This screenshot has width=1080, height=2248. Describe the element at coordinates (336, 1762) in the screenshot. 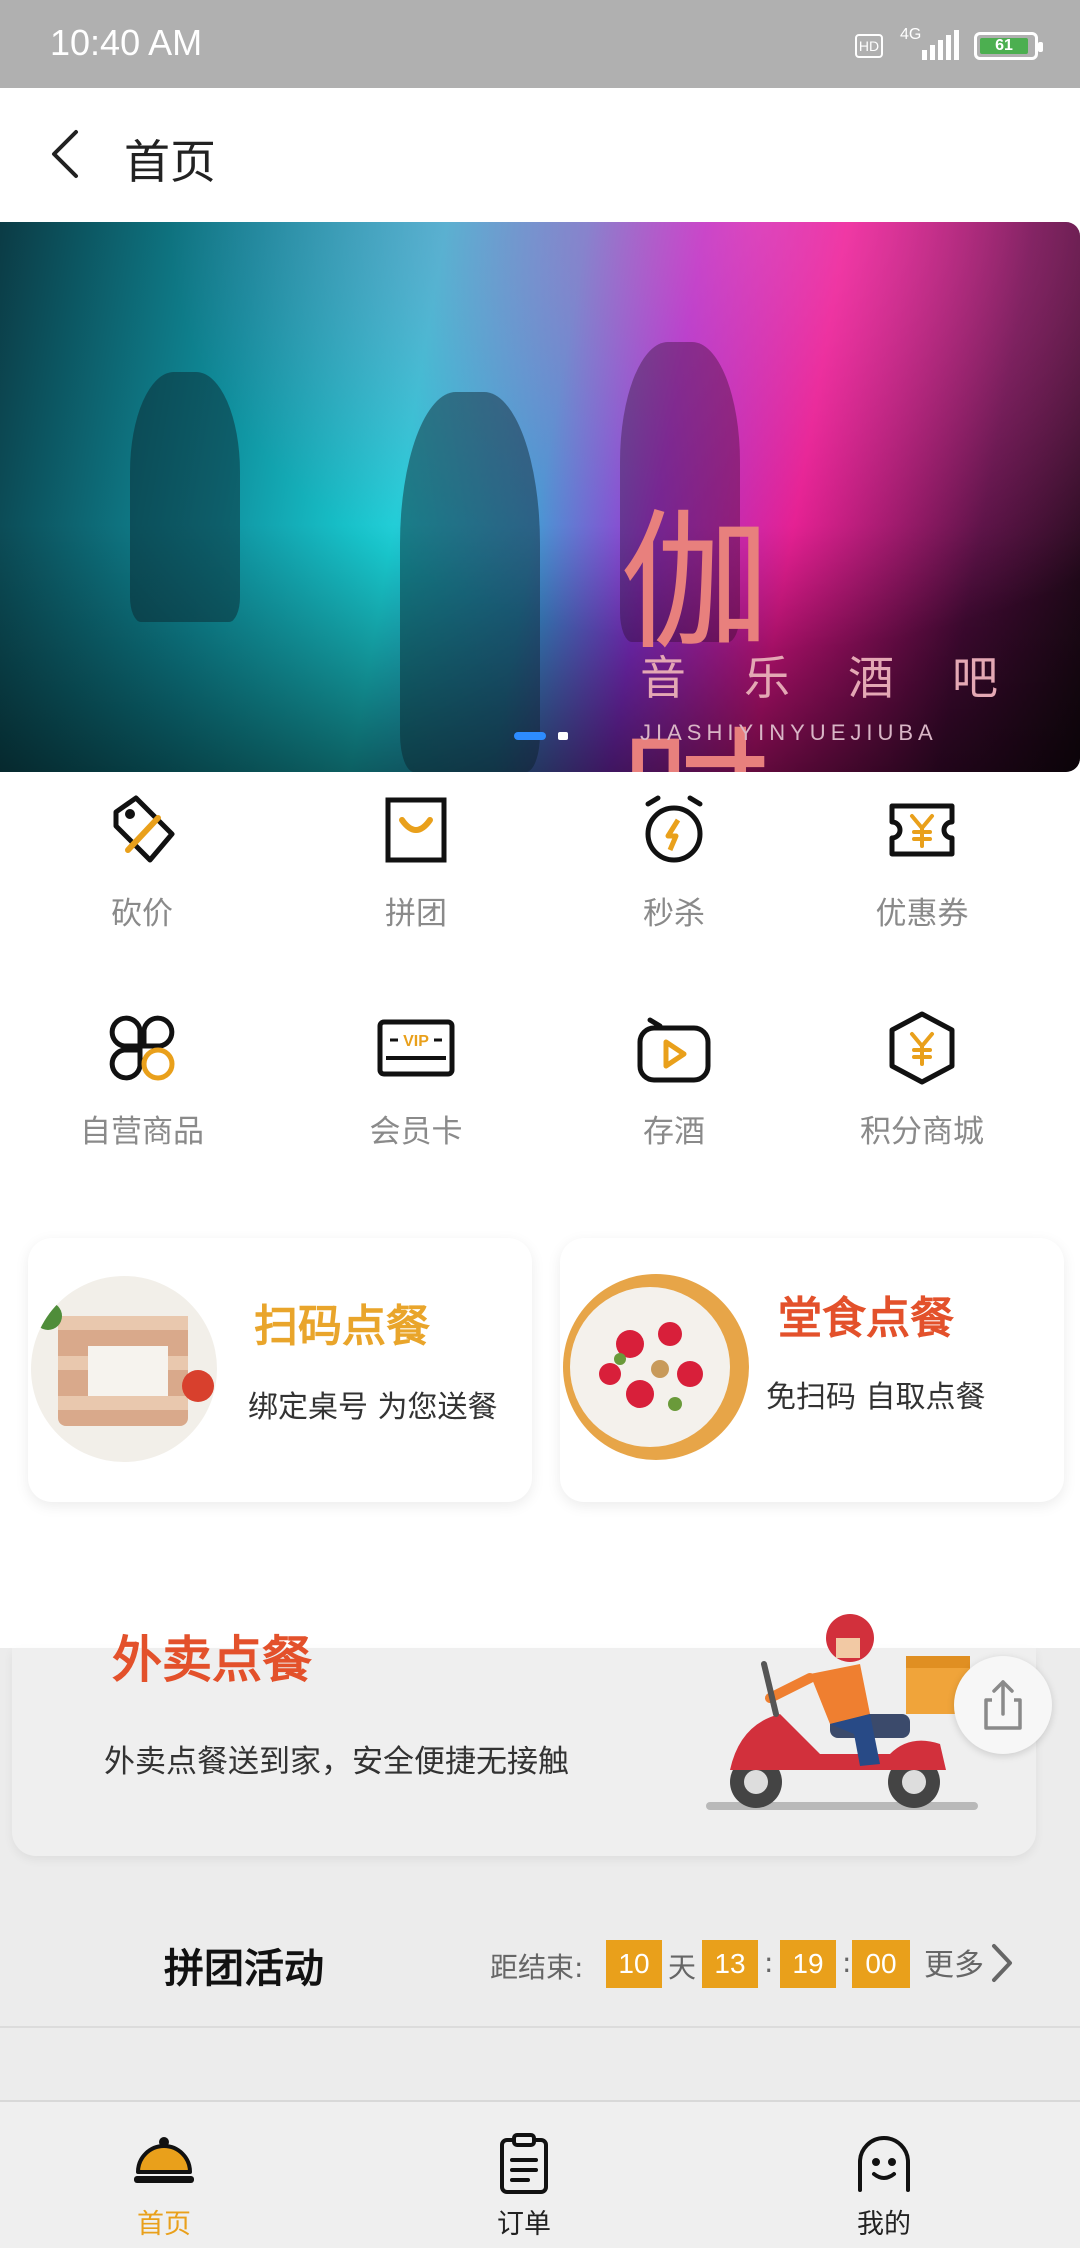

I see `delivery-desc: 外卖点餐送到家，安全便捷无接触` at that location.